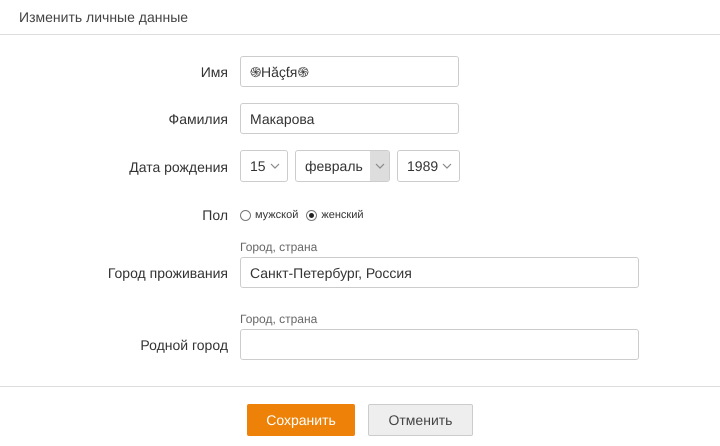 Image resolution: width=720 pixels, height=446 pixels. Describe the element at coordinates (264, 166) in the screenshot. I see `day-select: 15` at that location.